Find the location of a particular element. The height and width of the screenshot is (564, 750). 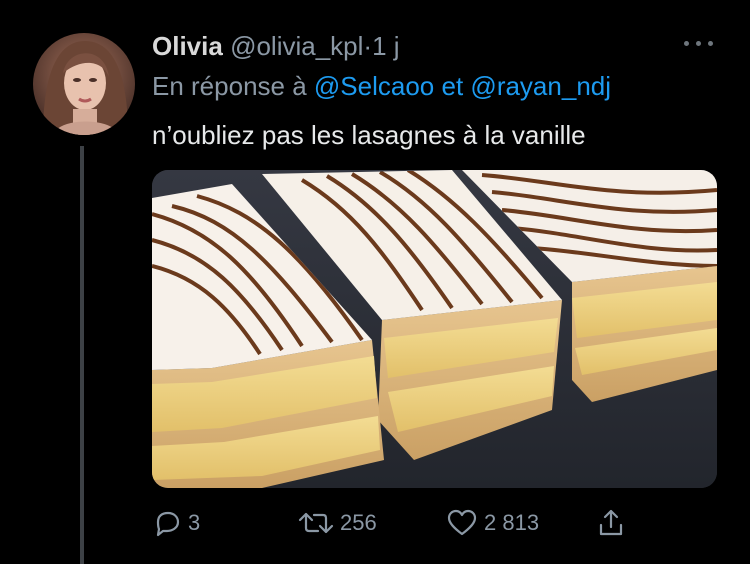

reply-icon is located at coordinates (168, 524).